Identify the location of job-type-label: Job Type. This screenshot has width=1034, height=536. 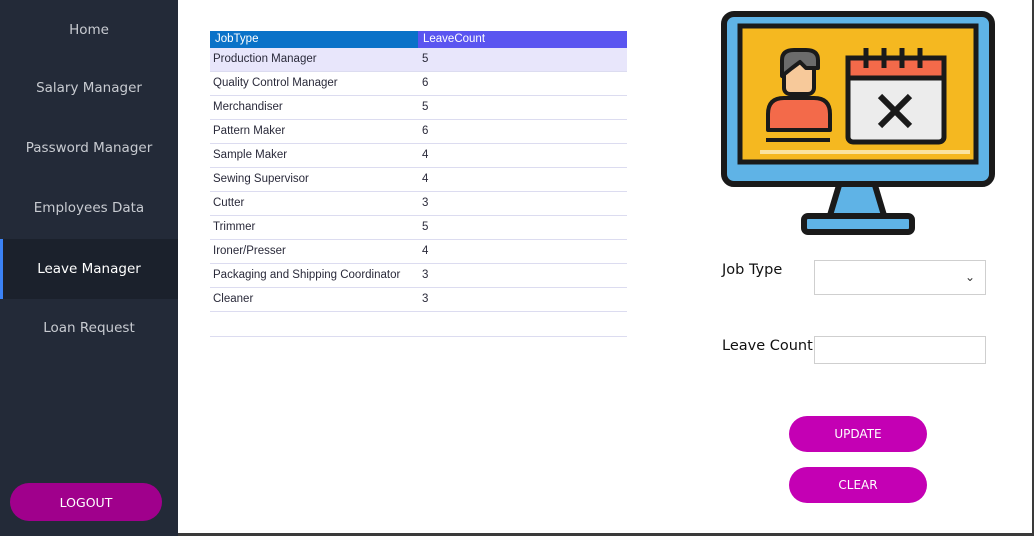
(752, 270).